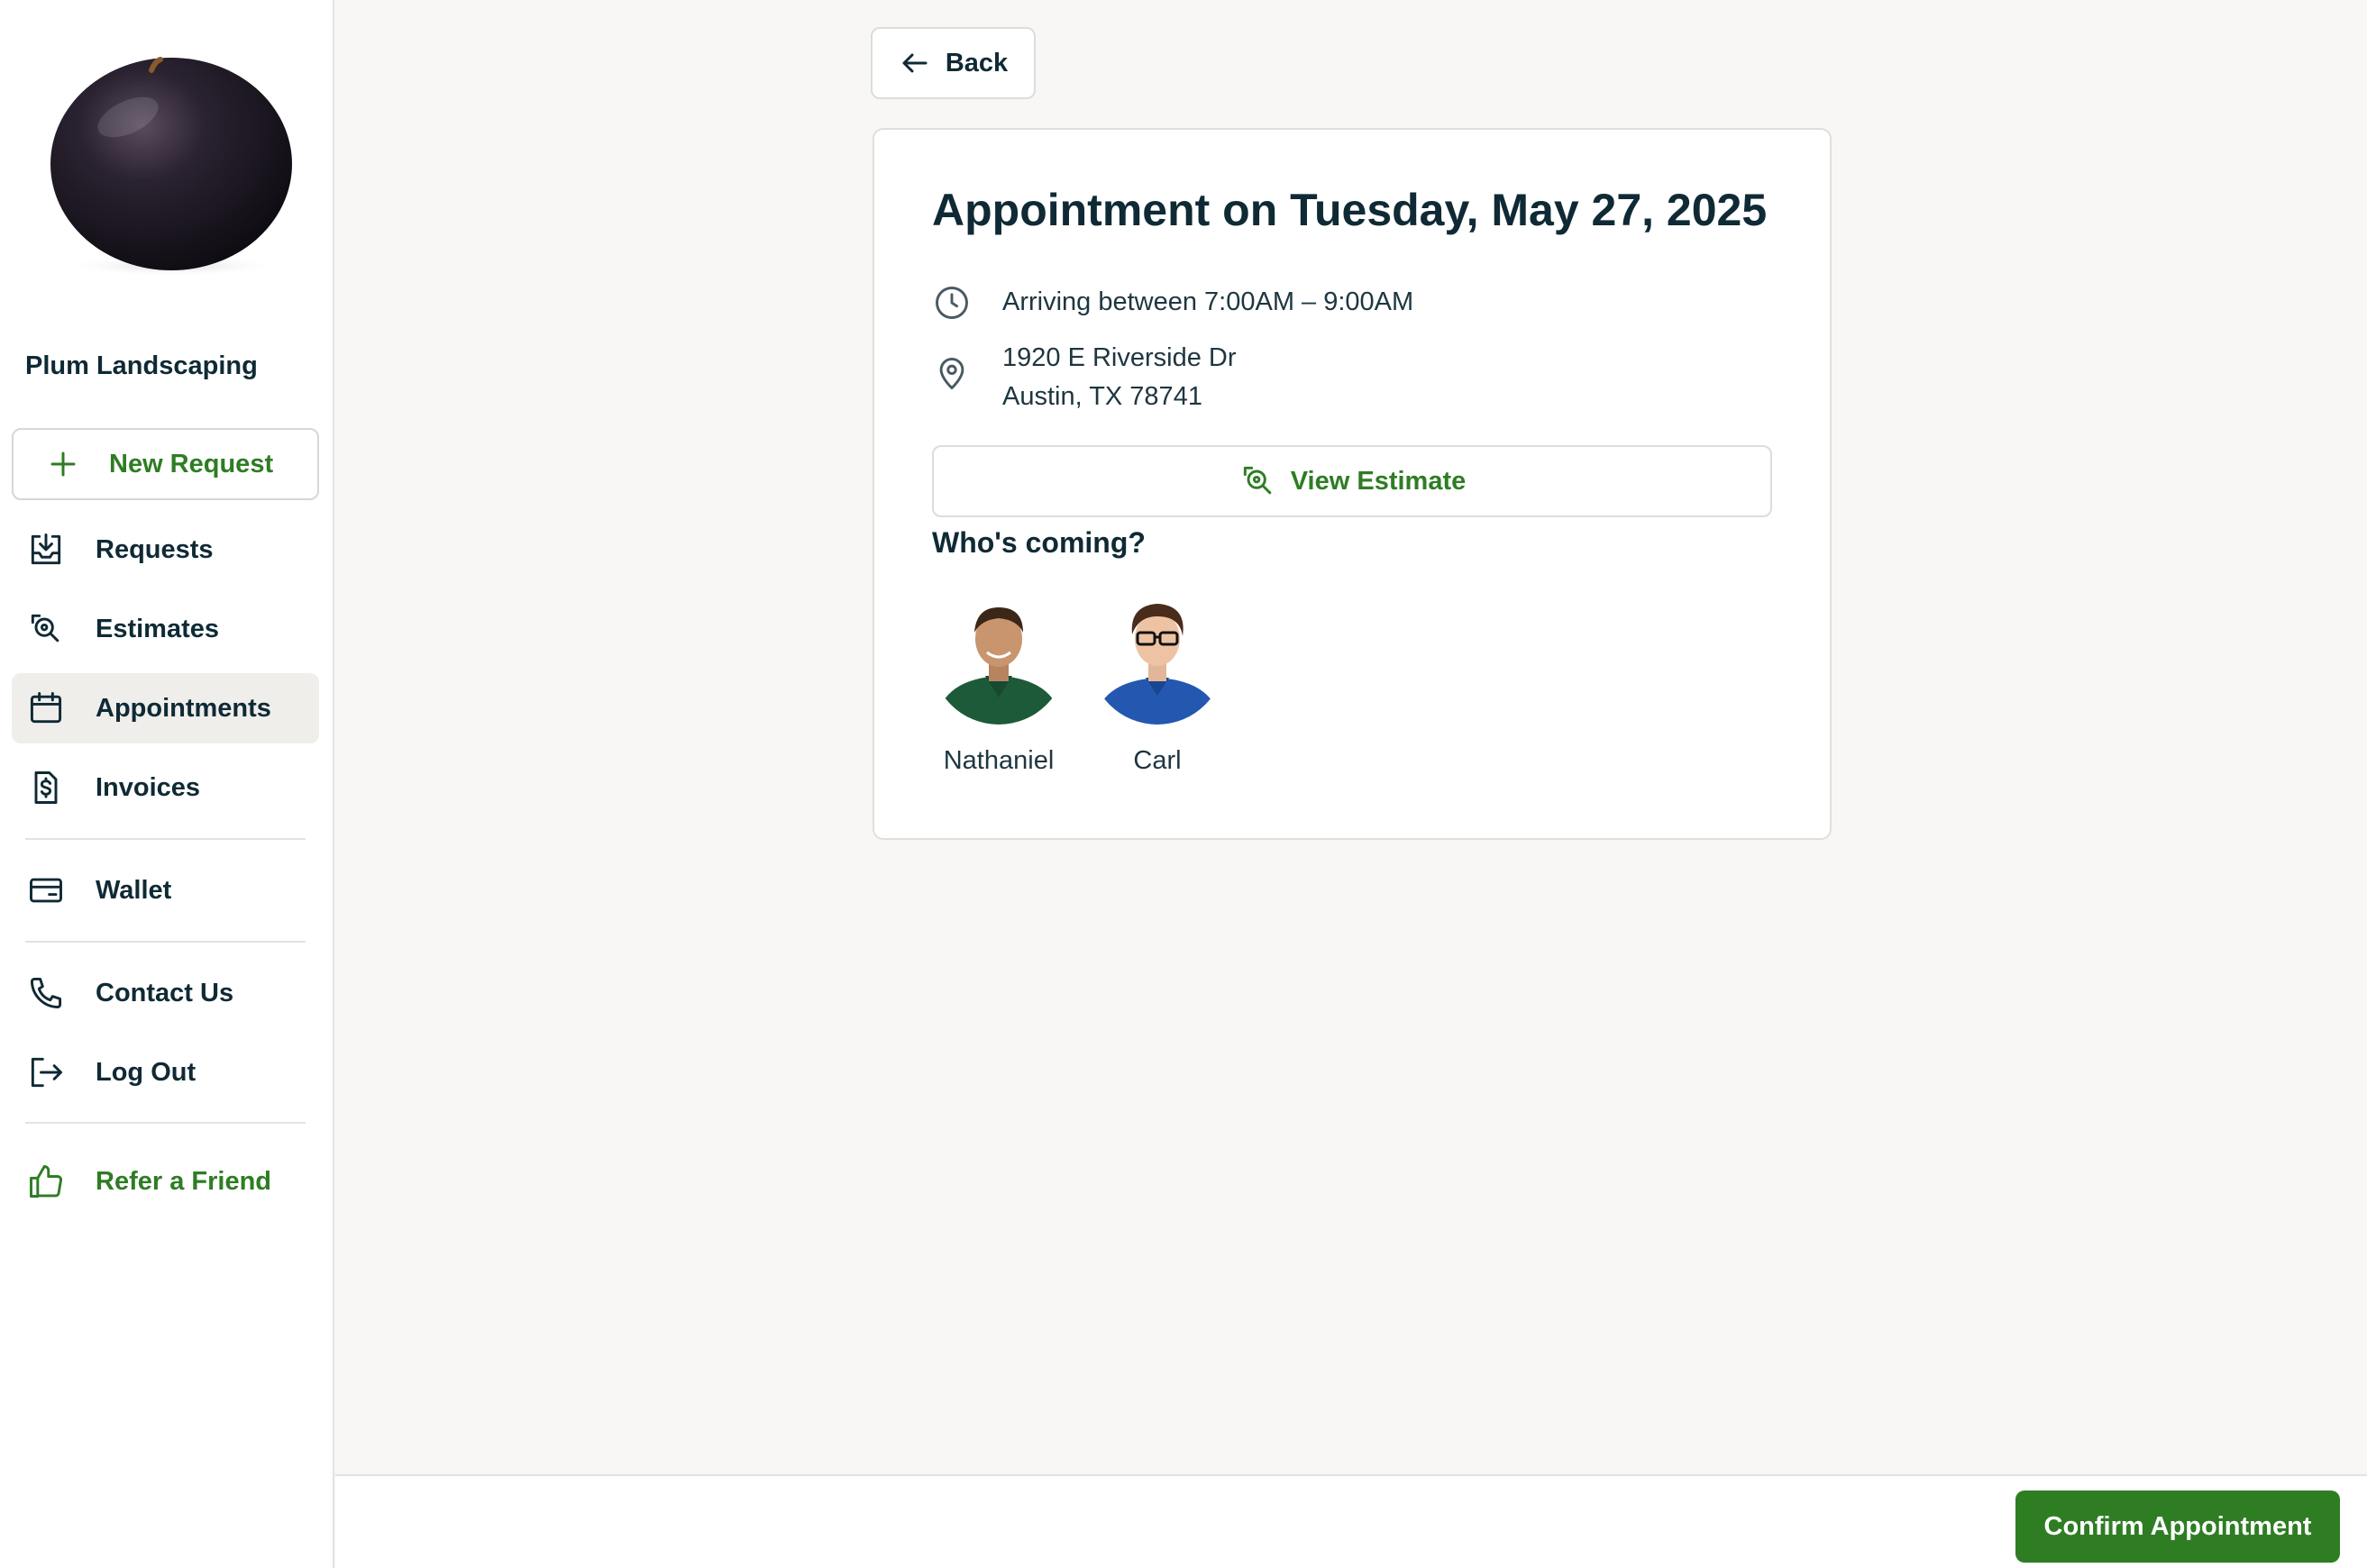 The width and height of the screenshot is (2367, 1568). Describe the element at coordinates (977, 62) in the screenshot. I see `back-label: Back` at that location.